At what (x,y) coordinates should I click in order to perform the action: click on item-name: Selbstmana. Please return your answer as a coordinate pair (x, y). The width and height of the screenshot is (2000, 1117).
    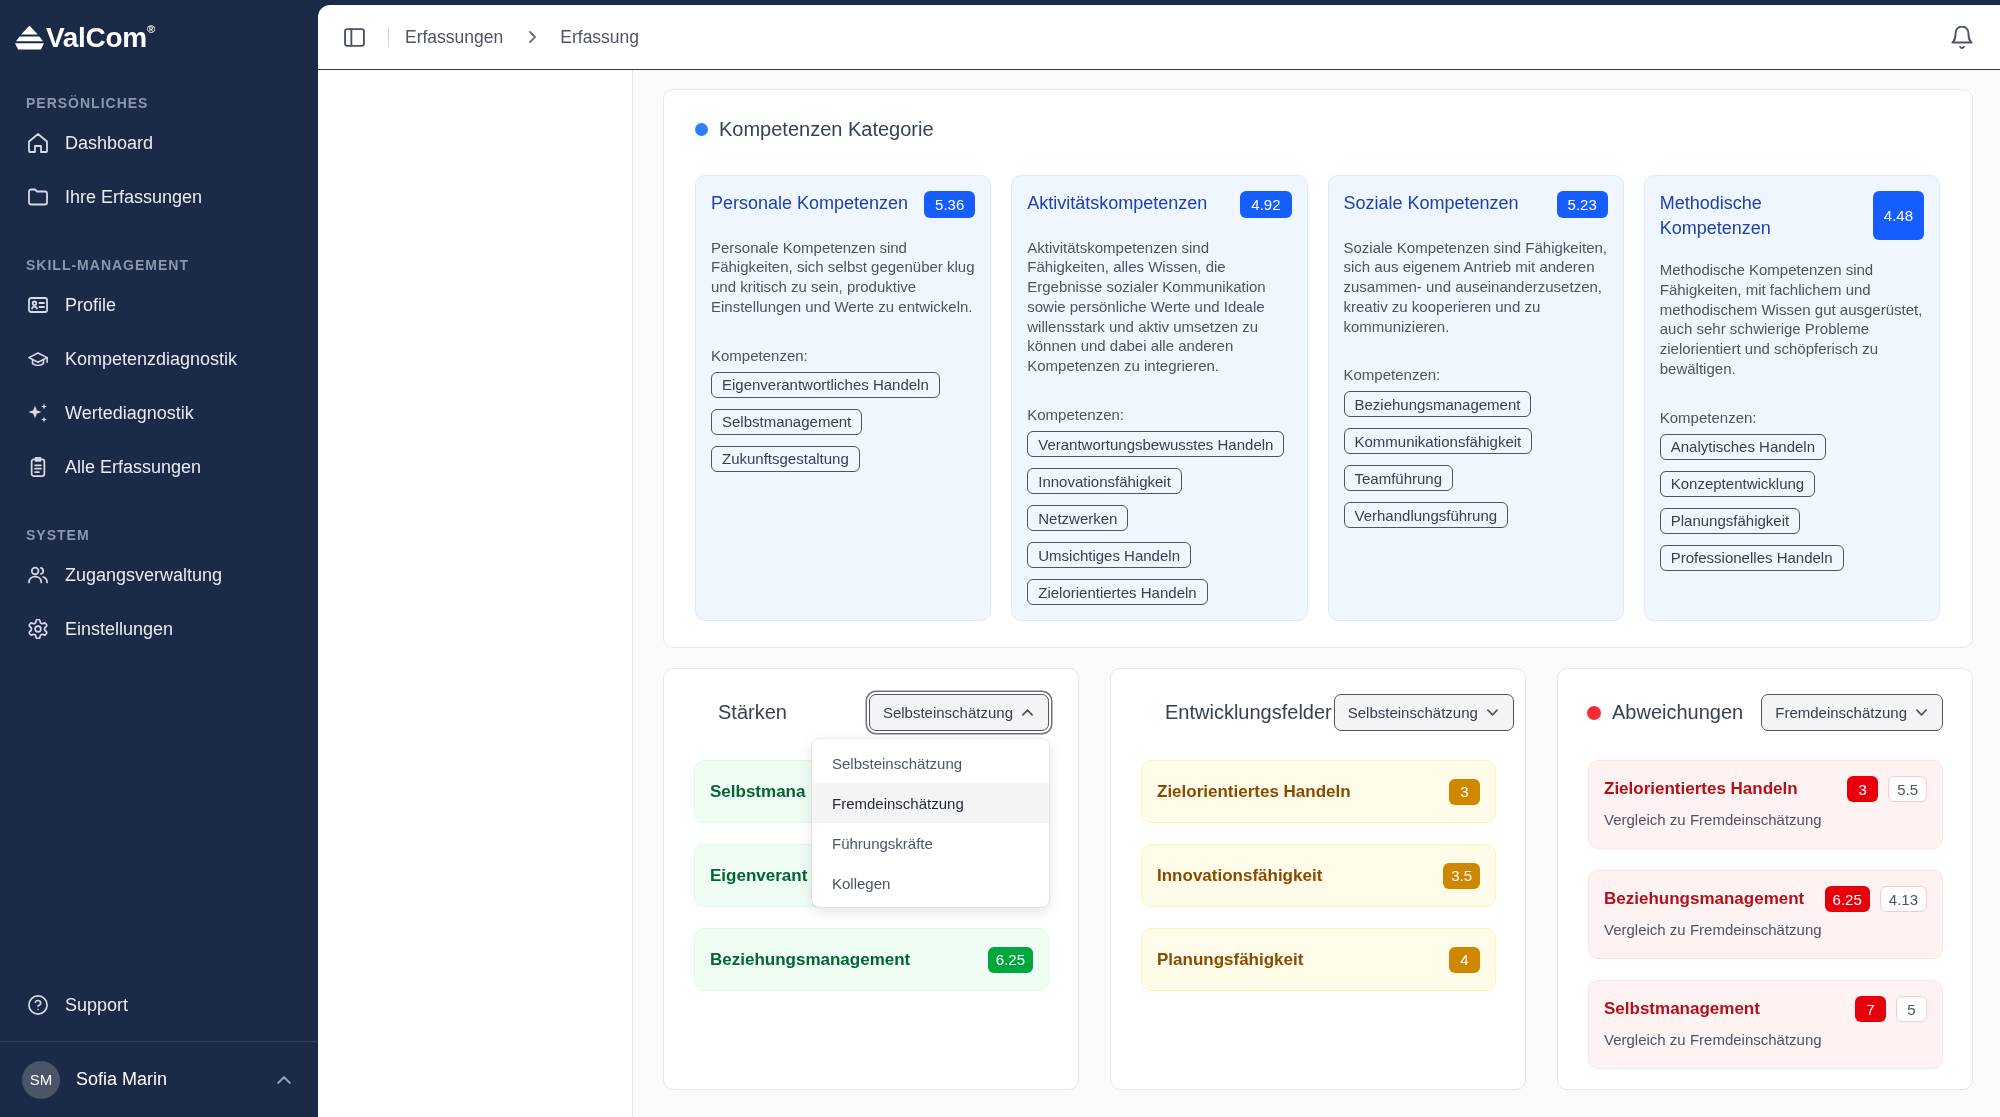
    Looking at the image, I should click on (758, 791).